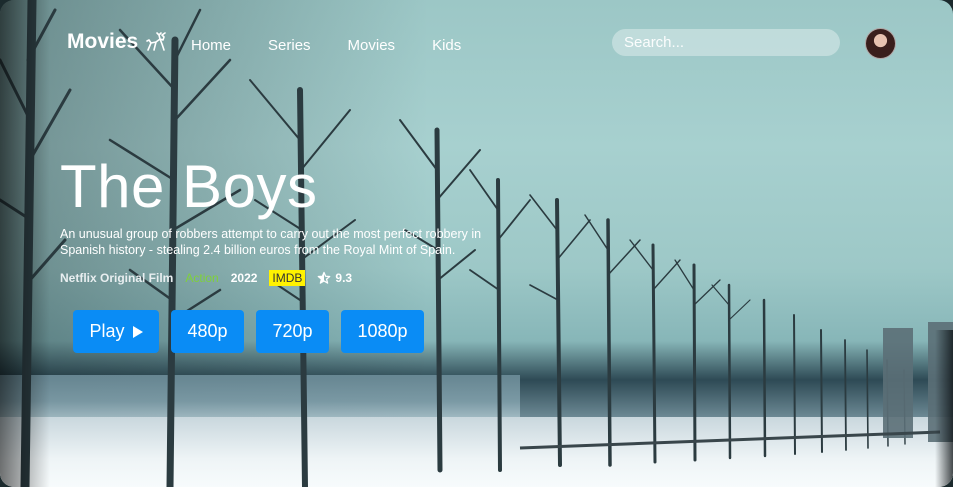  What do you see at coordinates (292, 331) in the screenshot?
I see `resolution-720-button: 720p` at bounding box center [292, 331].